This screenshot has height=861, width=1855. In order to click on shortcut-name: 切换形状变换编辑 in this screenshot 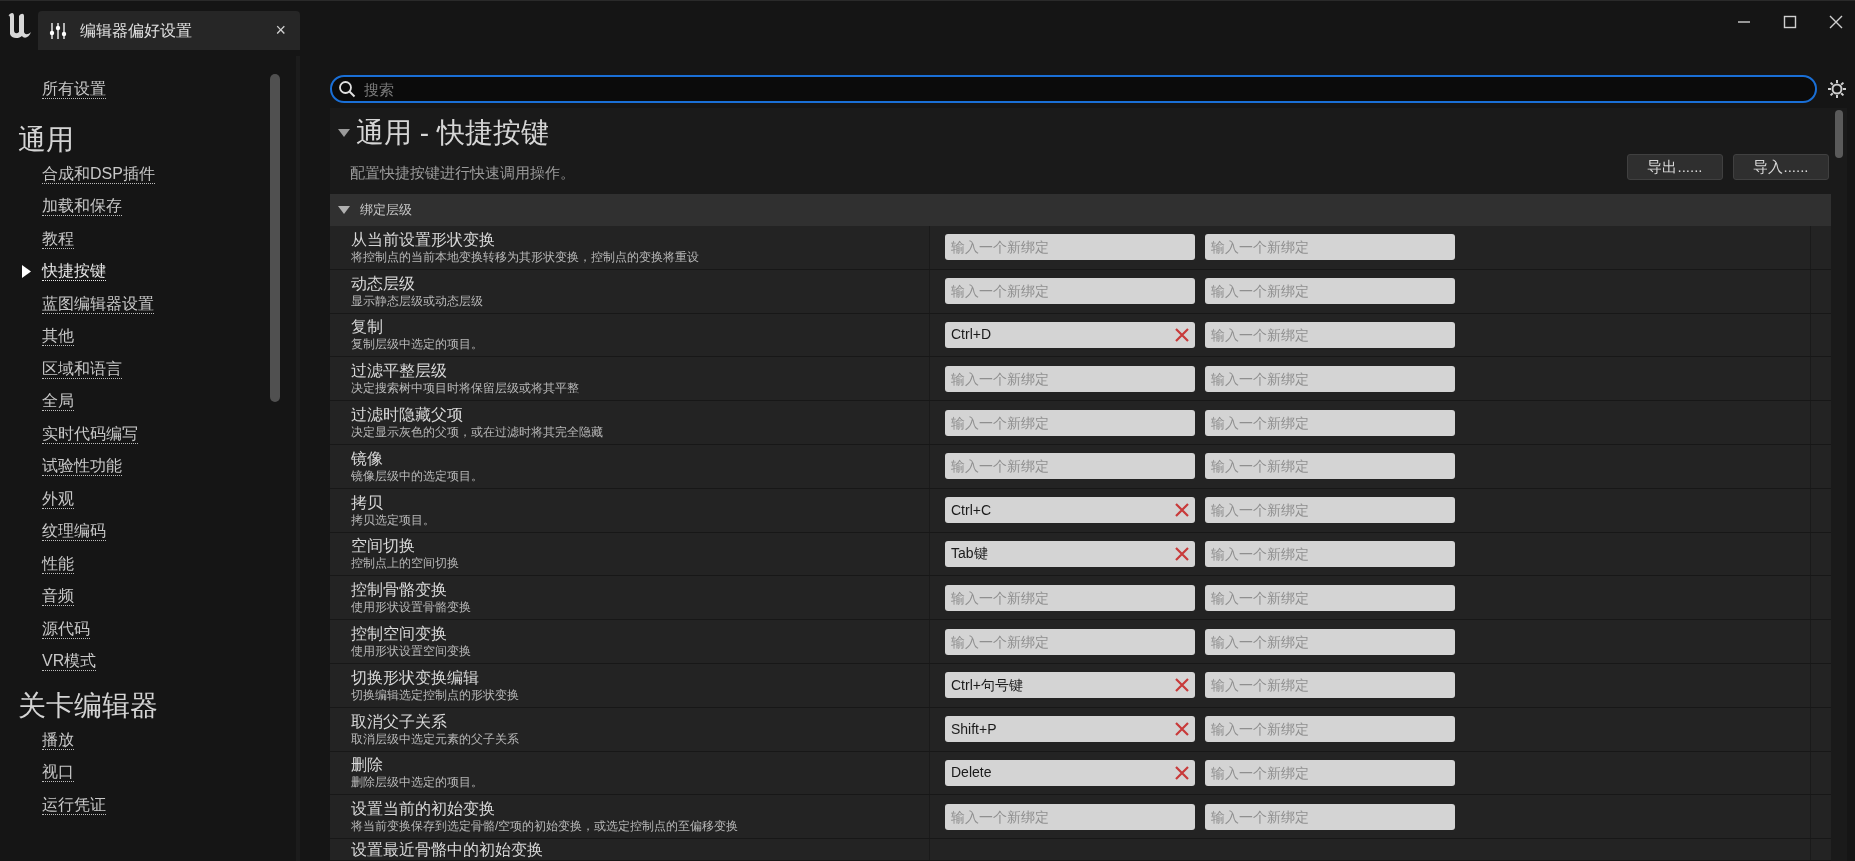, I will do `click(415, 677)`.